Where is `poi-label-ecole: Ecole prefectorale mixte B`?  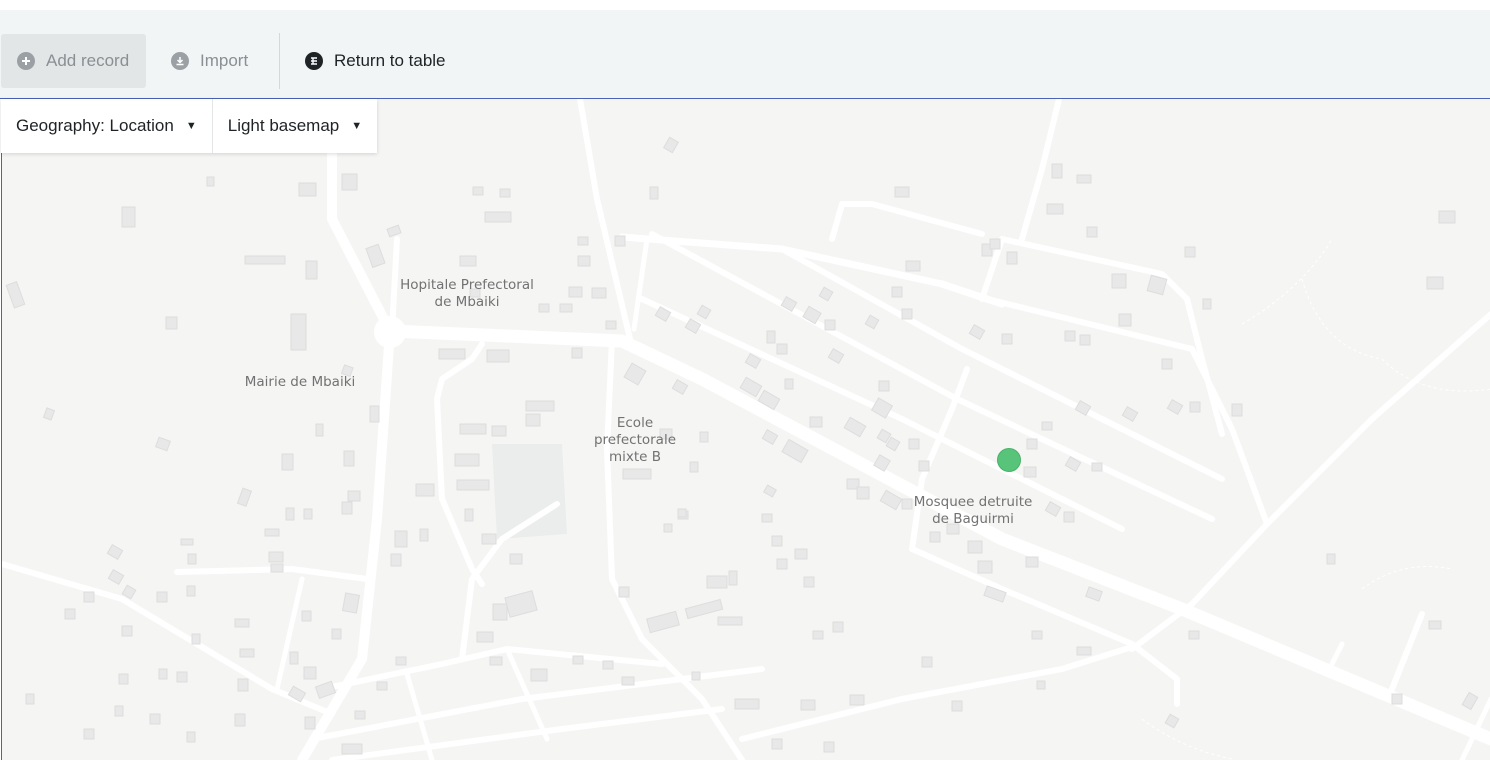
poi-label-ecole: Ecole prefectorale mixte B is located at coordinates (635, 440).